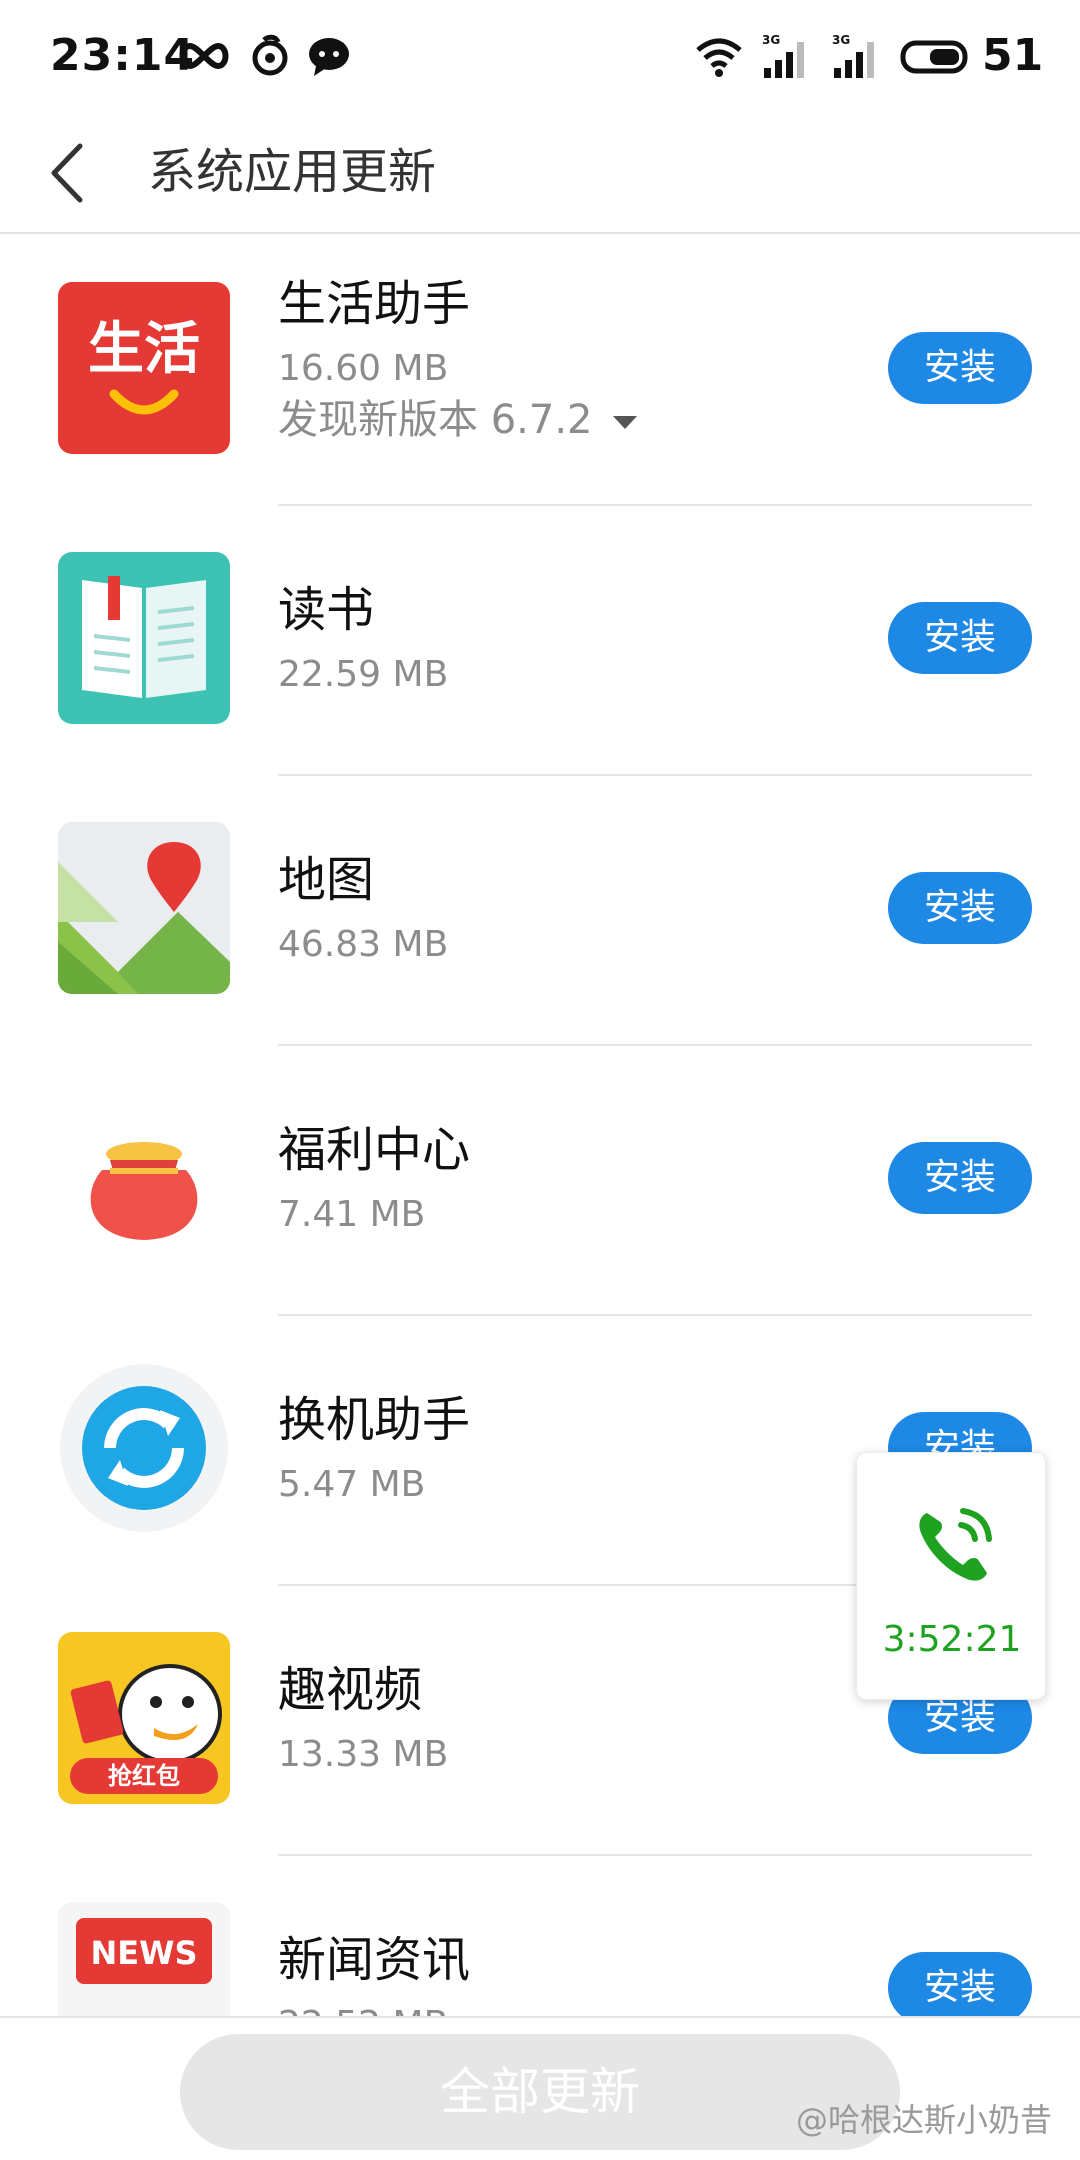  Describe the element at coordinates (952, 1639) in the screenshot. I see `call-timer: 3:52:21` at that location.